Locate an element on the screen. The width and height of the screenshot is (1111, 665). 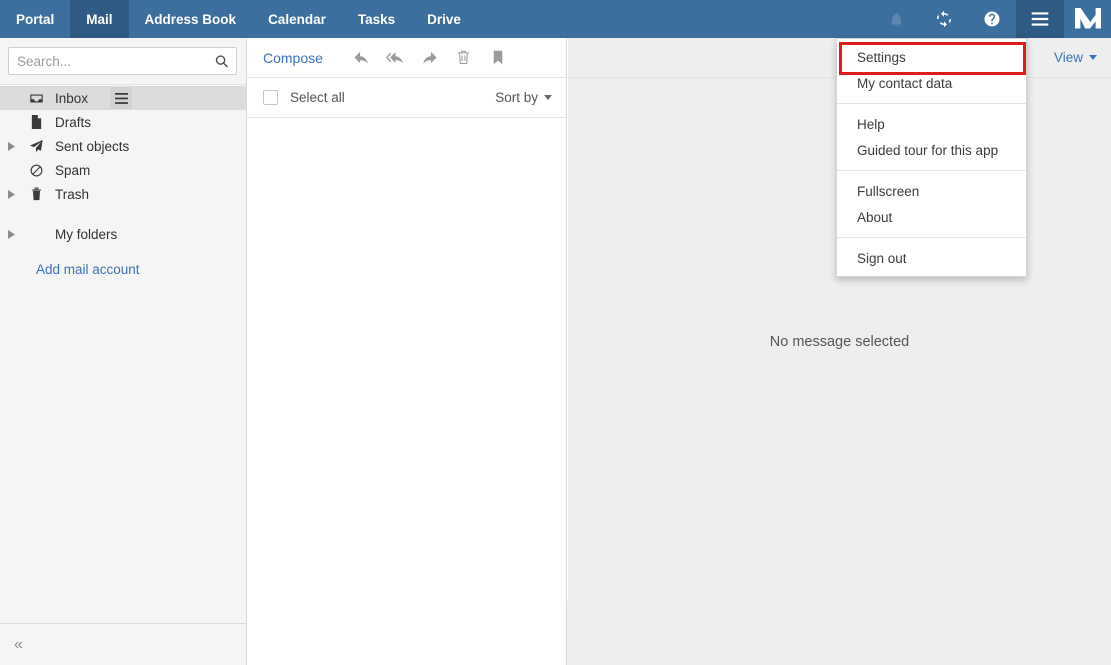
message-list-toolbar: Compose is located at coordinates (406, 58).